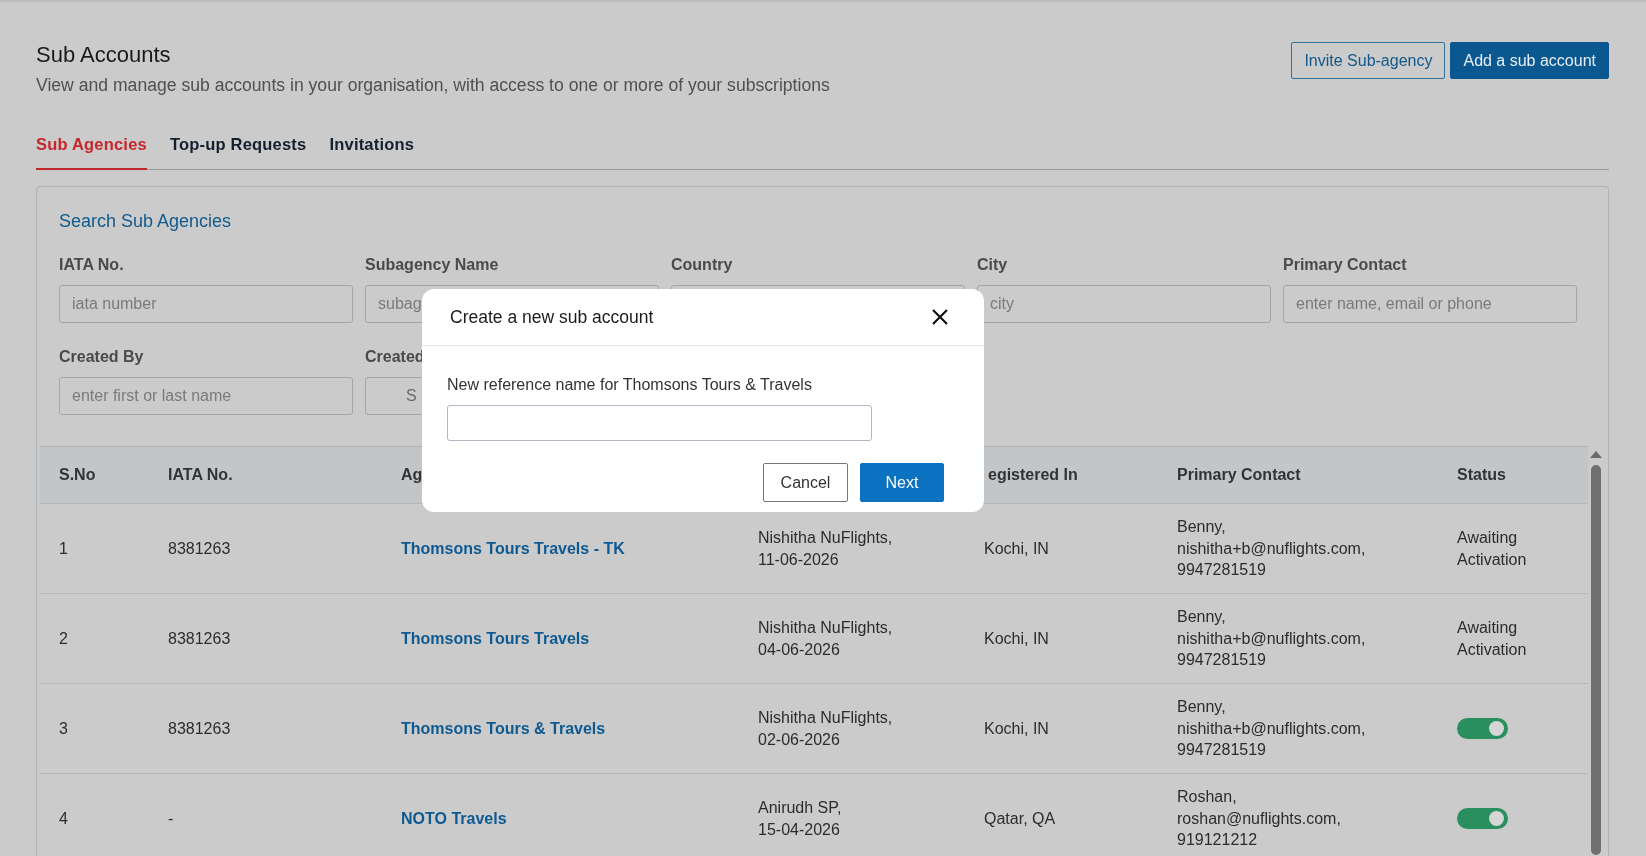 This screenshot has width=1646, height=856. I want to click on search-title: Search Sub Agencies, so click(145, 221).